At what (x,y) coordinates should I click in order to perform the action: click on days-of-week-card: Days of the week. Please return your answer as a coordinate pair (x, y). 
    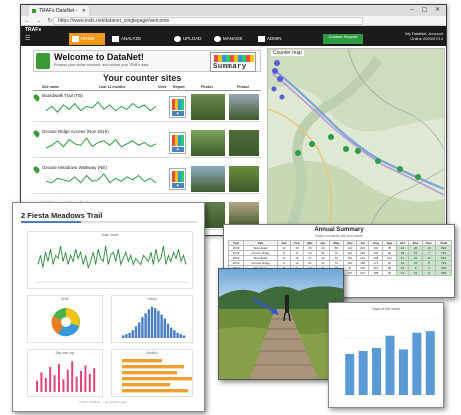
    Looking at the image, I should click on (386, 355).